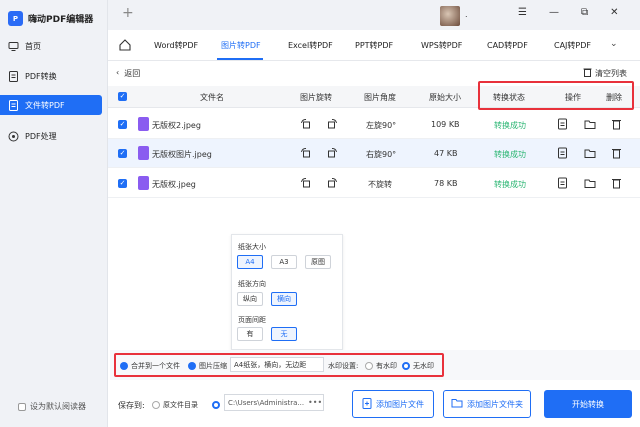 This screenshot has height=427, width=640. What do you see at coordinates (252, 320) in the screenshot?
I see `margin-label: 页面间距` at bounding box center [252, 320].